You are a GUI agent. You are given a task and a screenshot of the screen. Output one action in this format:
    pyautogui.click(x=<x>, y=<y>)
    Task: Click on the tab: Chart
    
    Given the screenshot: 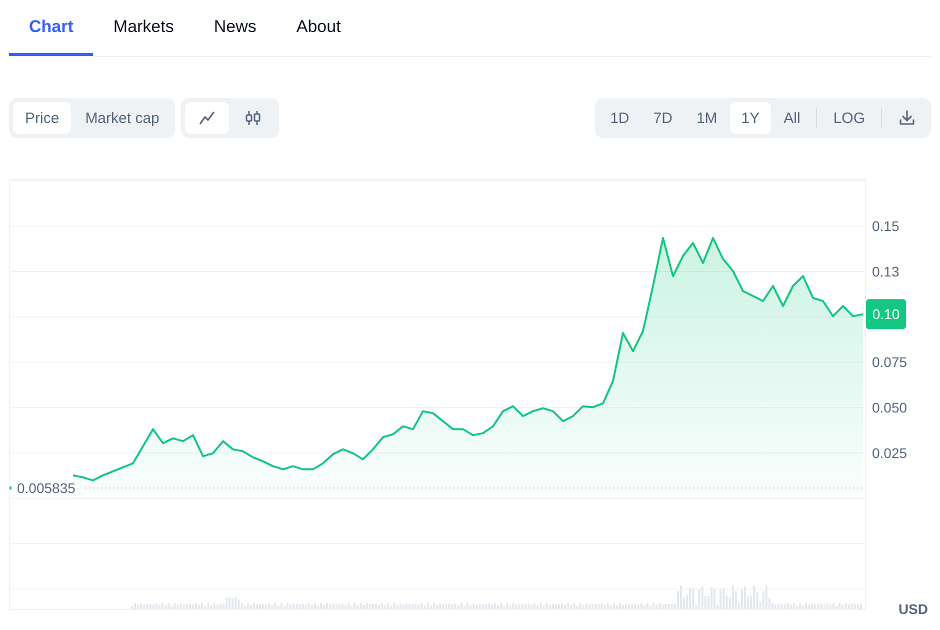 What is the action you would take?
    pyautogui.click(x=51, y=28)
    